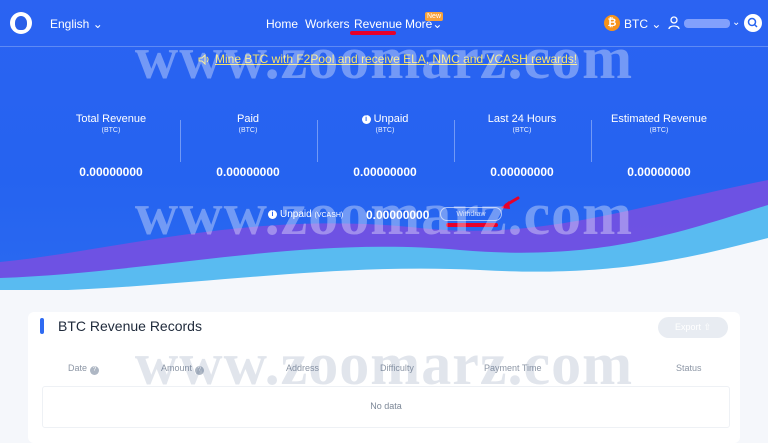 Image resolution: width=768 pixels, height=443 pixels. I want to click on stat-title: Last 24 Hours, so click(522, 119).